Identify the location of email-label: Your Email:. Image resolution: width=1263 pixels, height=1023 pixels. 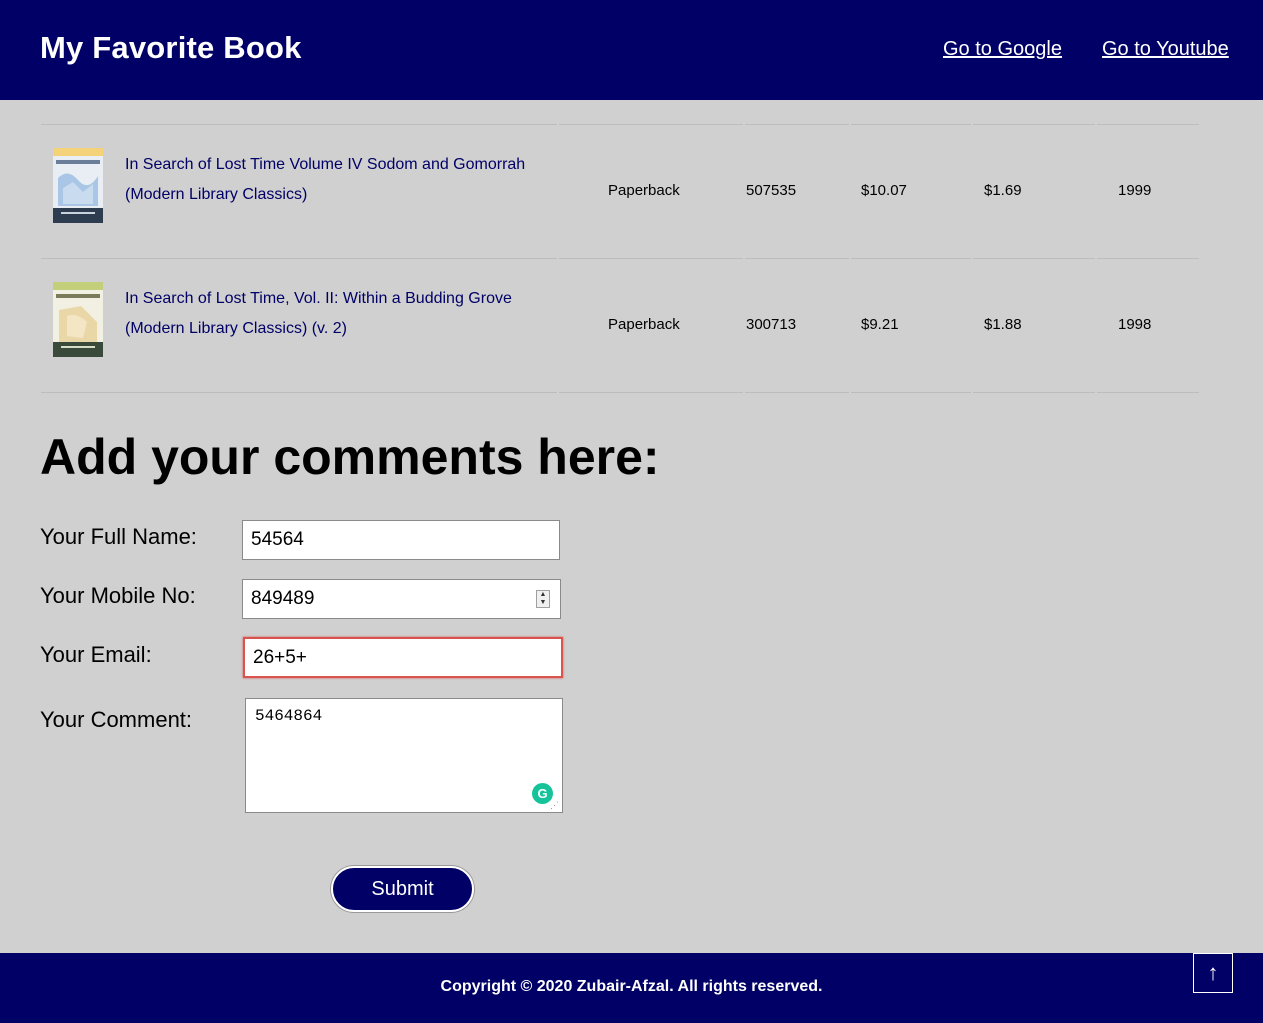
(96, 654).